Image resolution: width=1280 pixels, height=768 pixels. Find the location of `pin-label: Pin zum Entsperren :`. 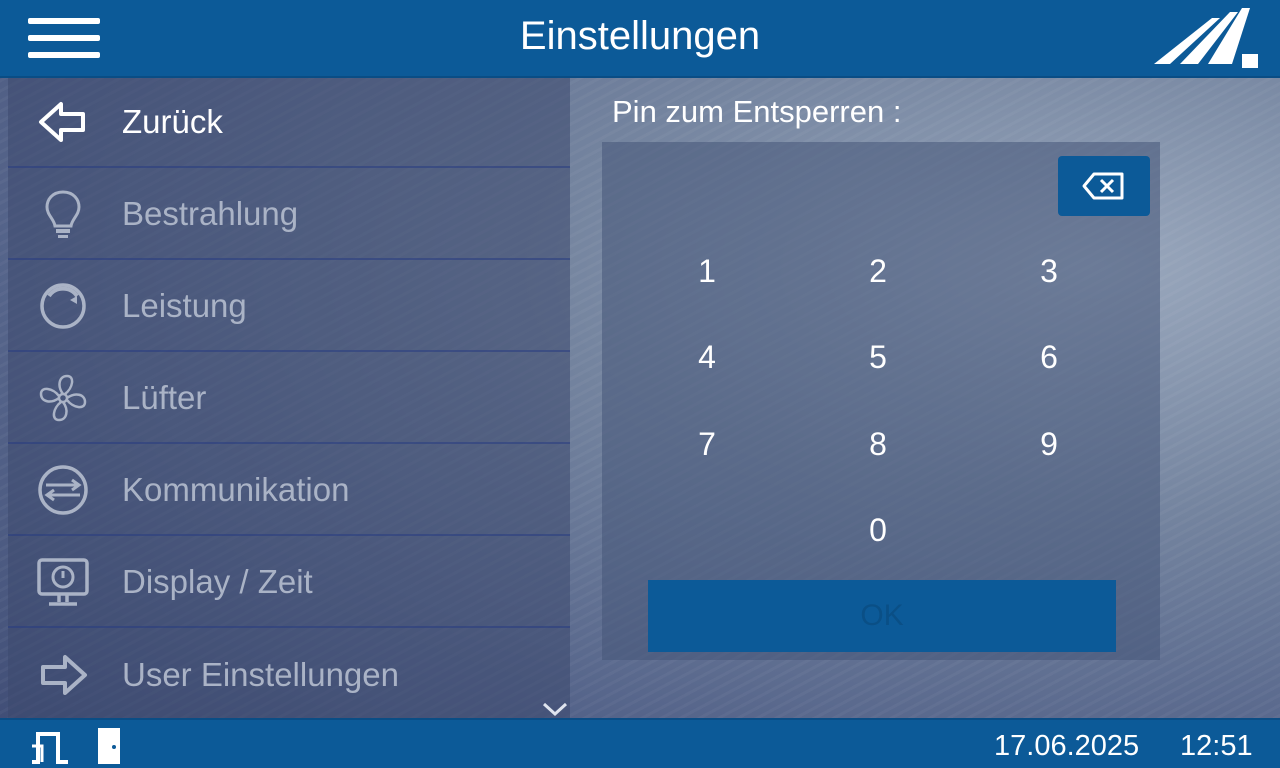

pin-label: Pin zum Entsperren : is located at coordinates (757, 111).